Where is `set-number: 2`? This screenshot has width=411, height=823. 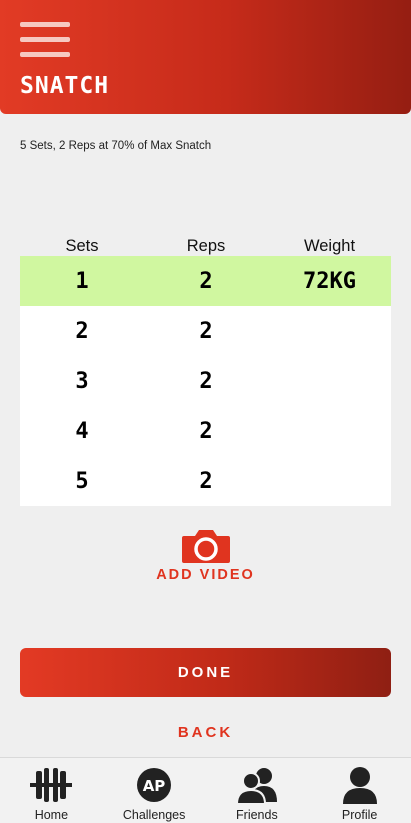
set-number: 2 is located at coordinates (82, 331).